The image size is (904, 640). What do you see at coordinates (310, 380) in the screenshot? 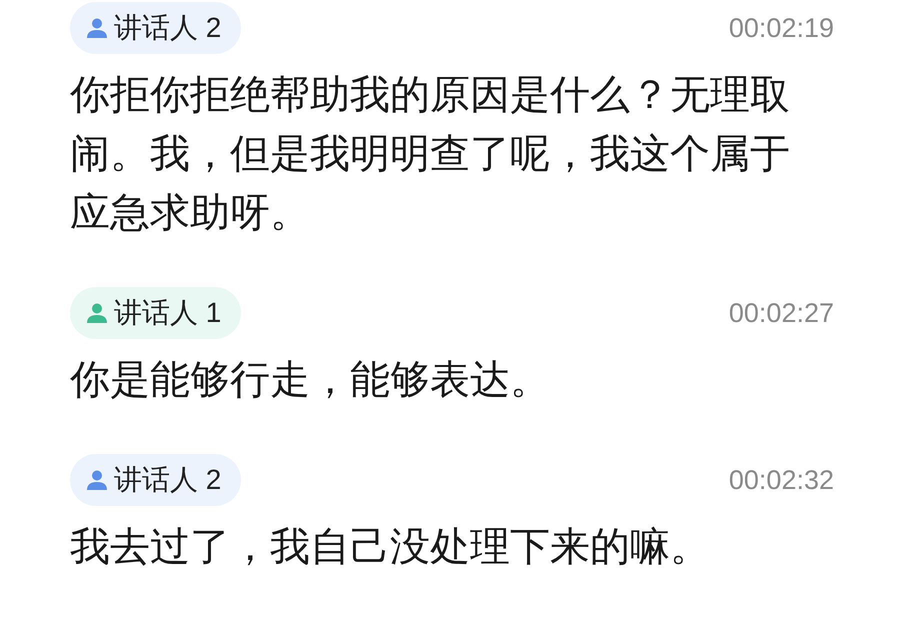
I see `transcript-text: 你是能够行走，能够表达。` at bounding box center [310, 380].